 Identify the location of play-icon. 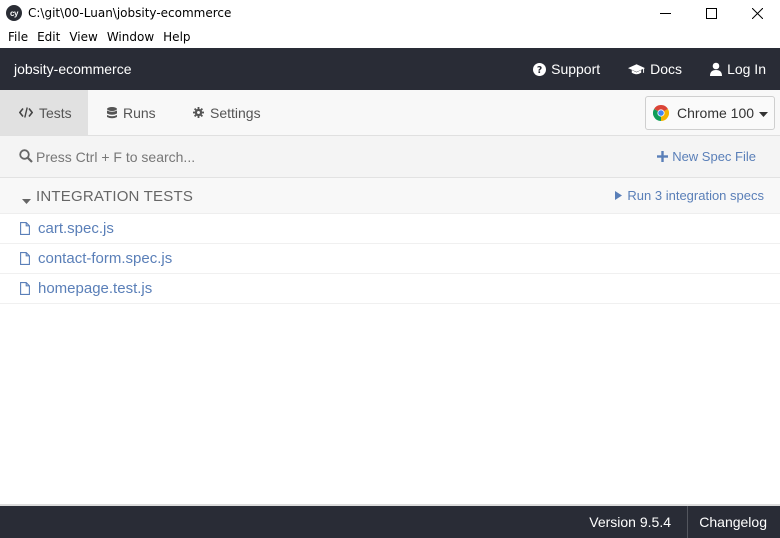
(619, 195).